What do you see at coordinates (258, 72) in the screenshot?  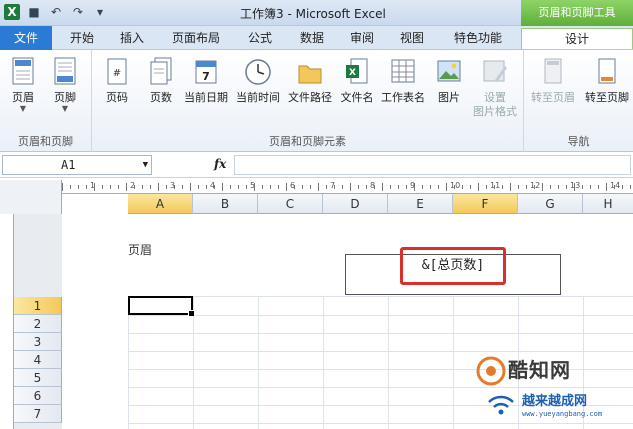 I see `clock-icon` at bounding box center [258, 72].